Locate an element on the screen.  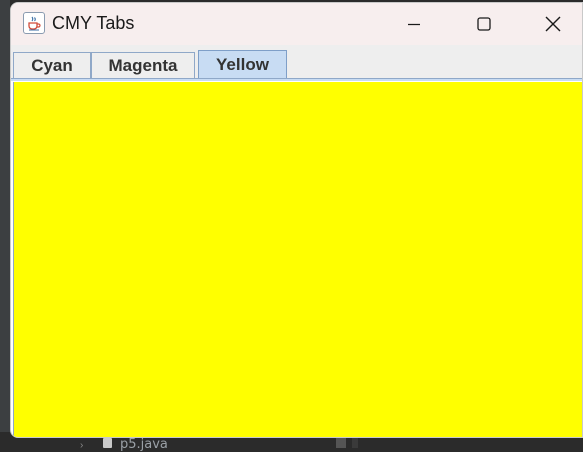
tab-label: Cyan is located at coordinates (52, 65).